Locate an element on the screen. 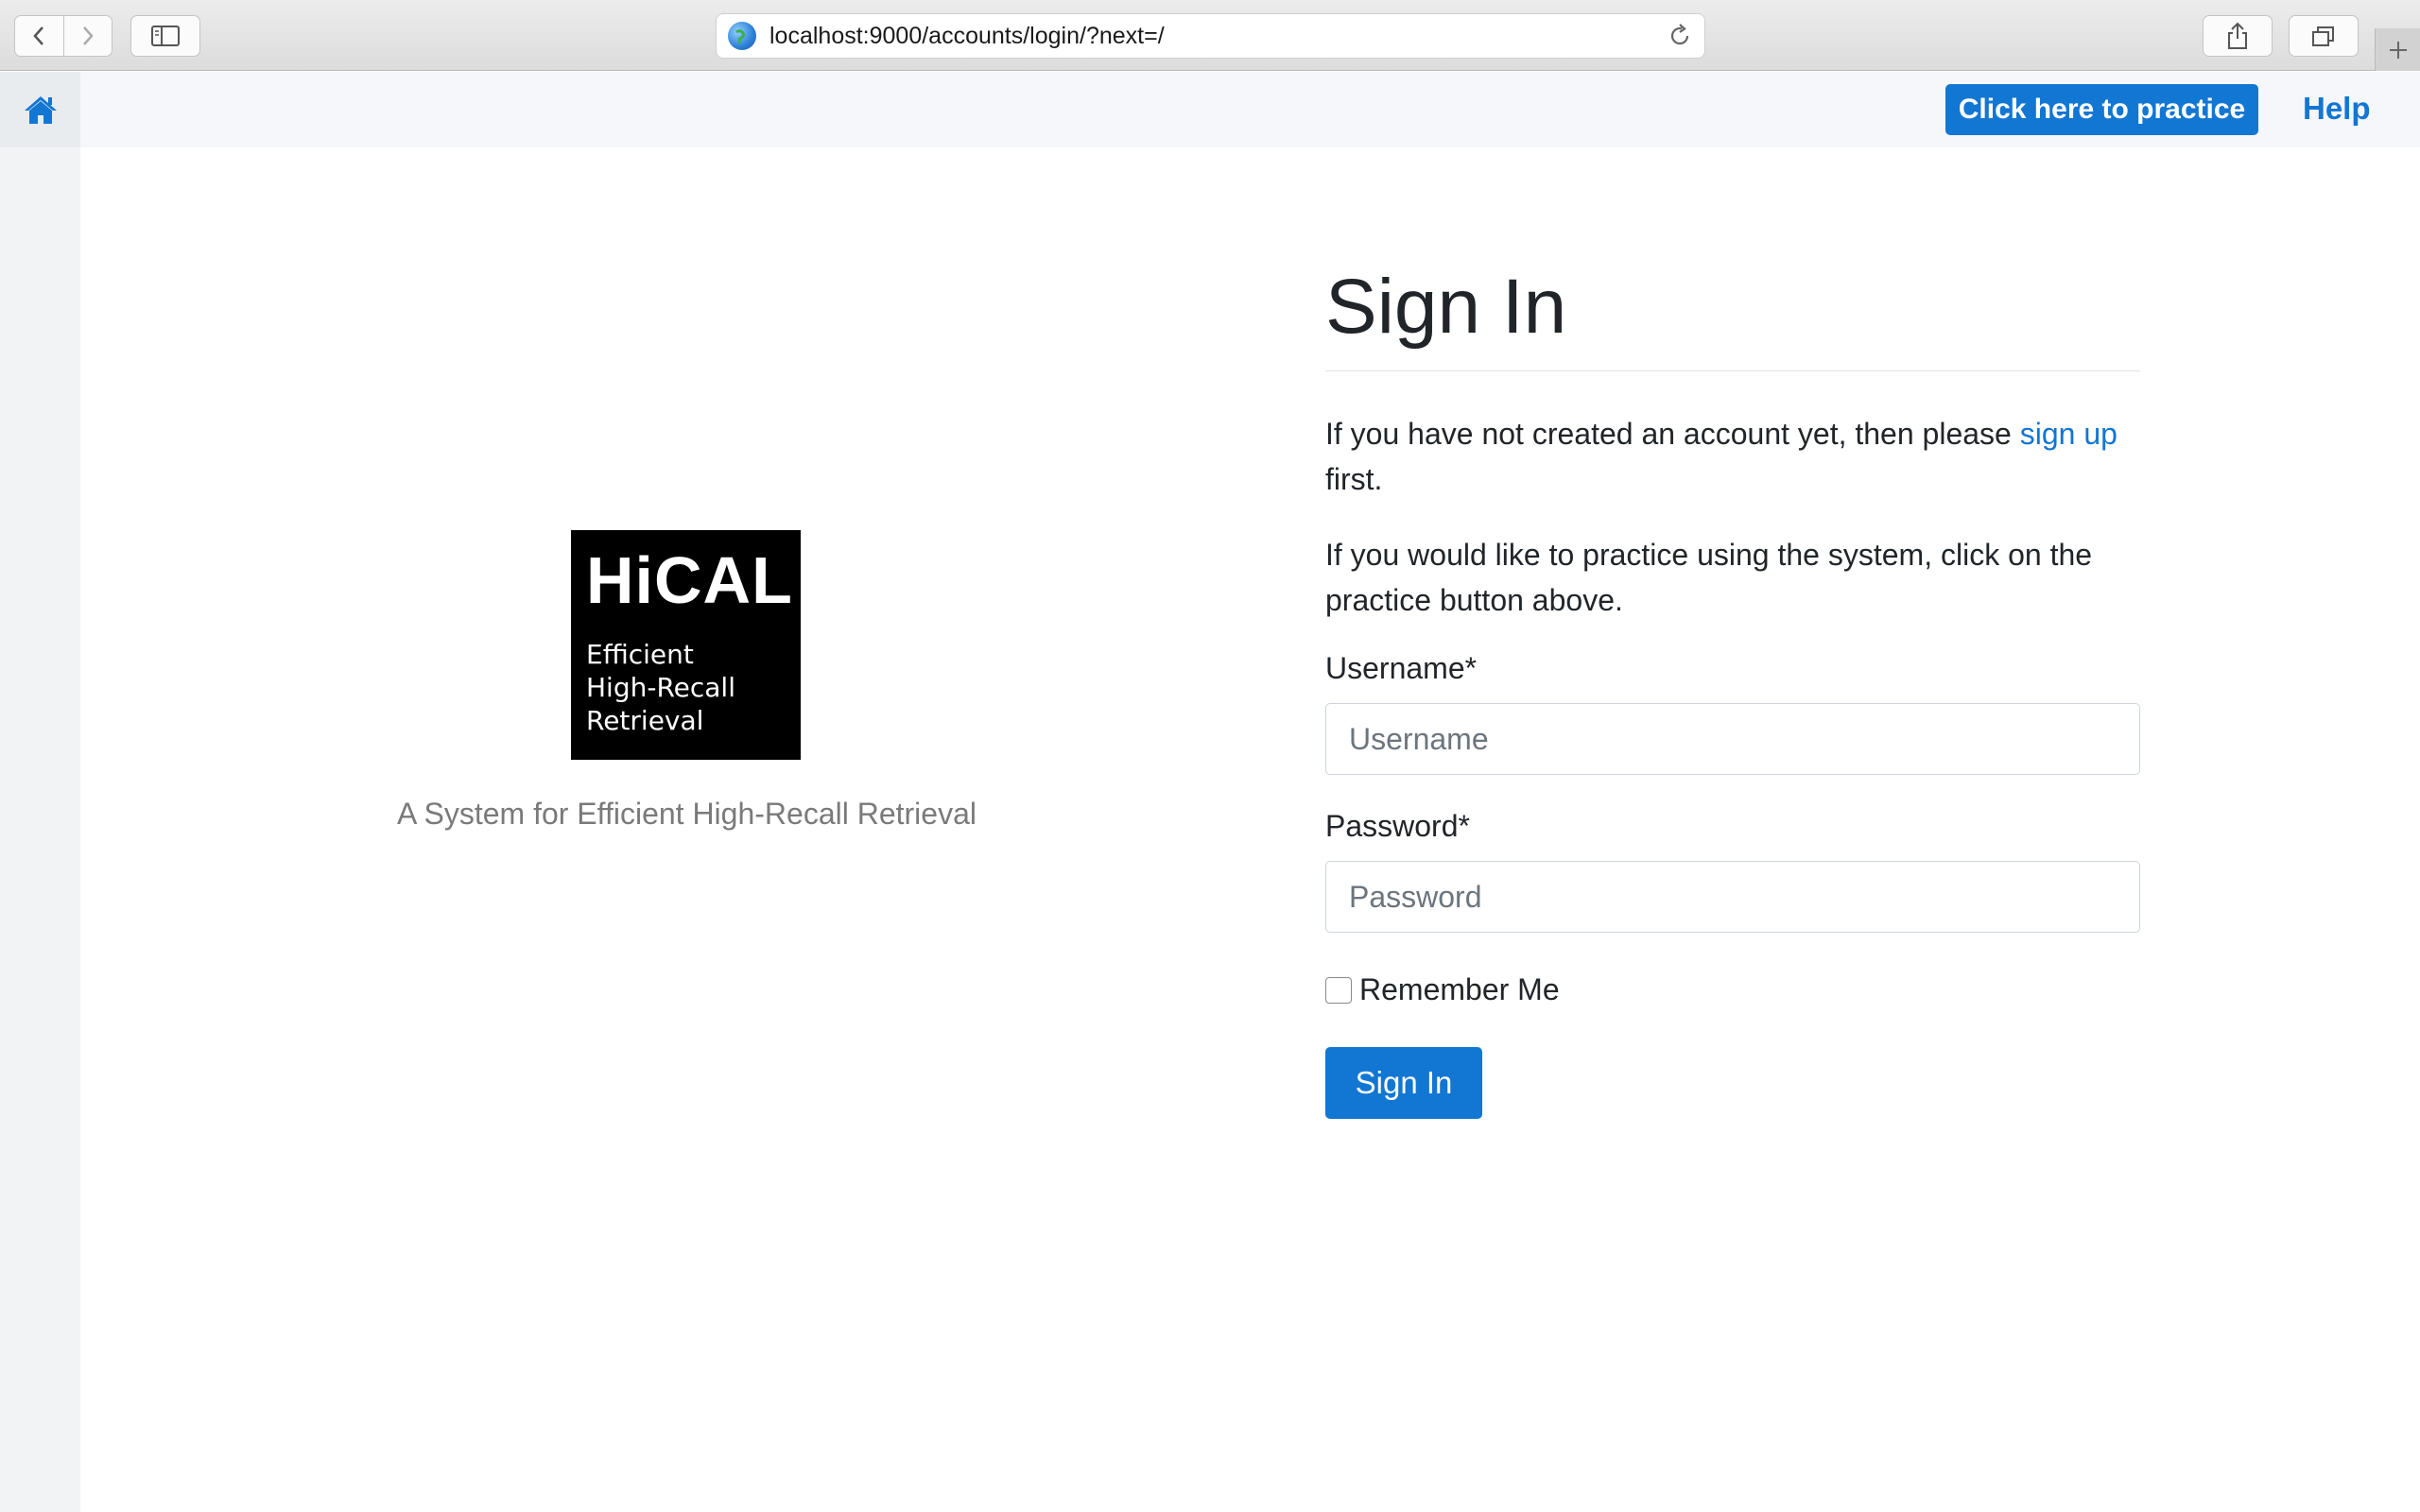 Image resolution: width=2420 pixels, height=1512 pixels. remember-me: Remember Me is located at coordinates (1732, 989).